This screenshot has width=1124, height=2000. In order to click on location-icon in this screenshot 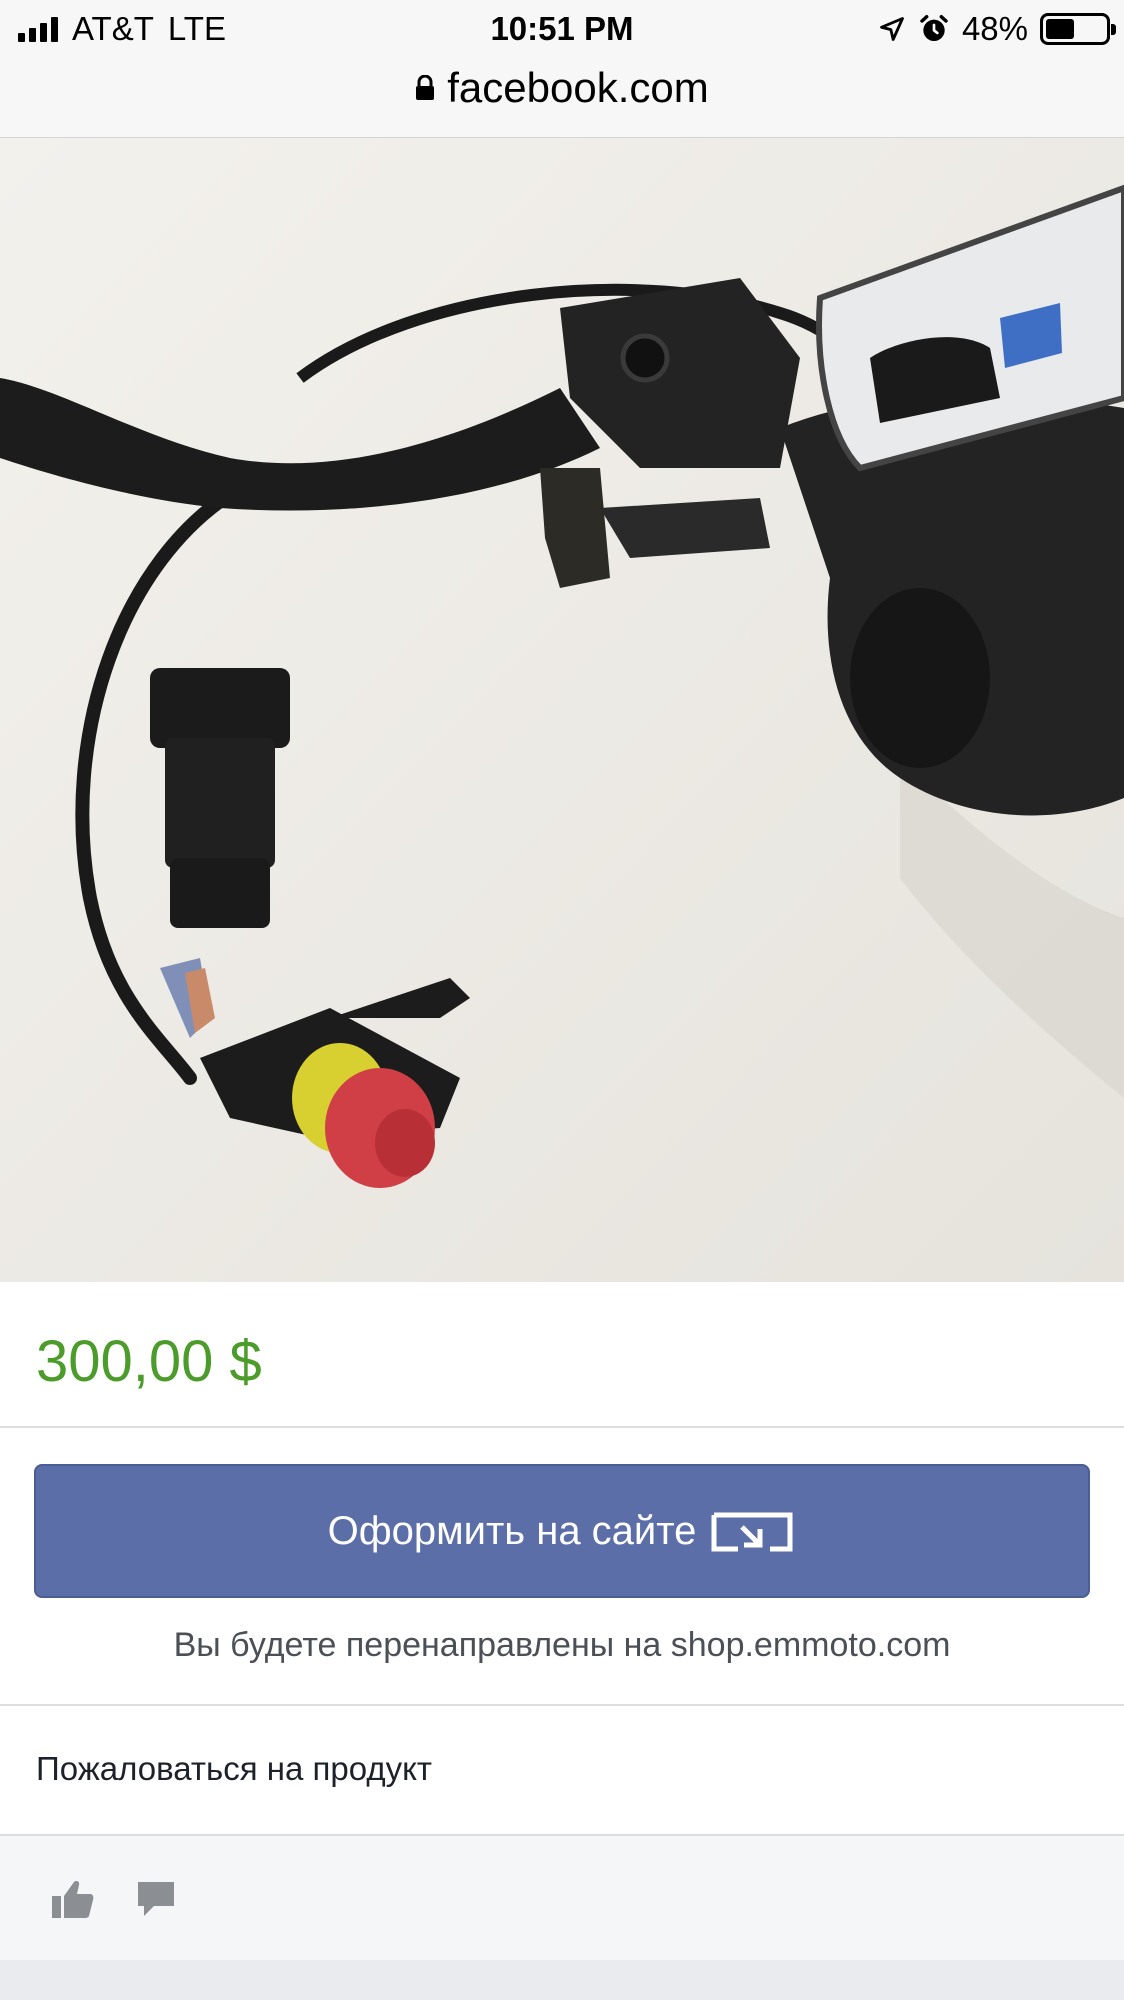, I will do `click(892, 29)`.